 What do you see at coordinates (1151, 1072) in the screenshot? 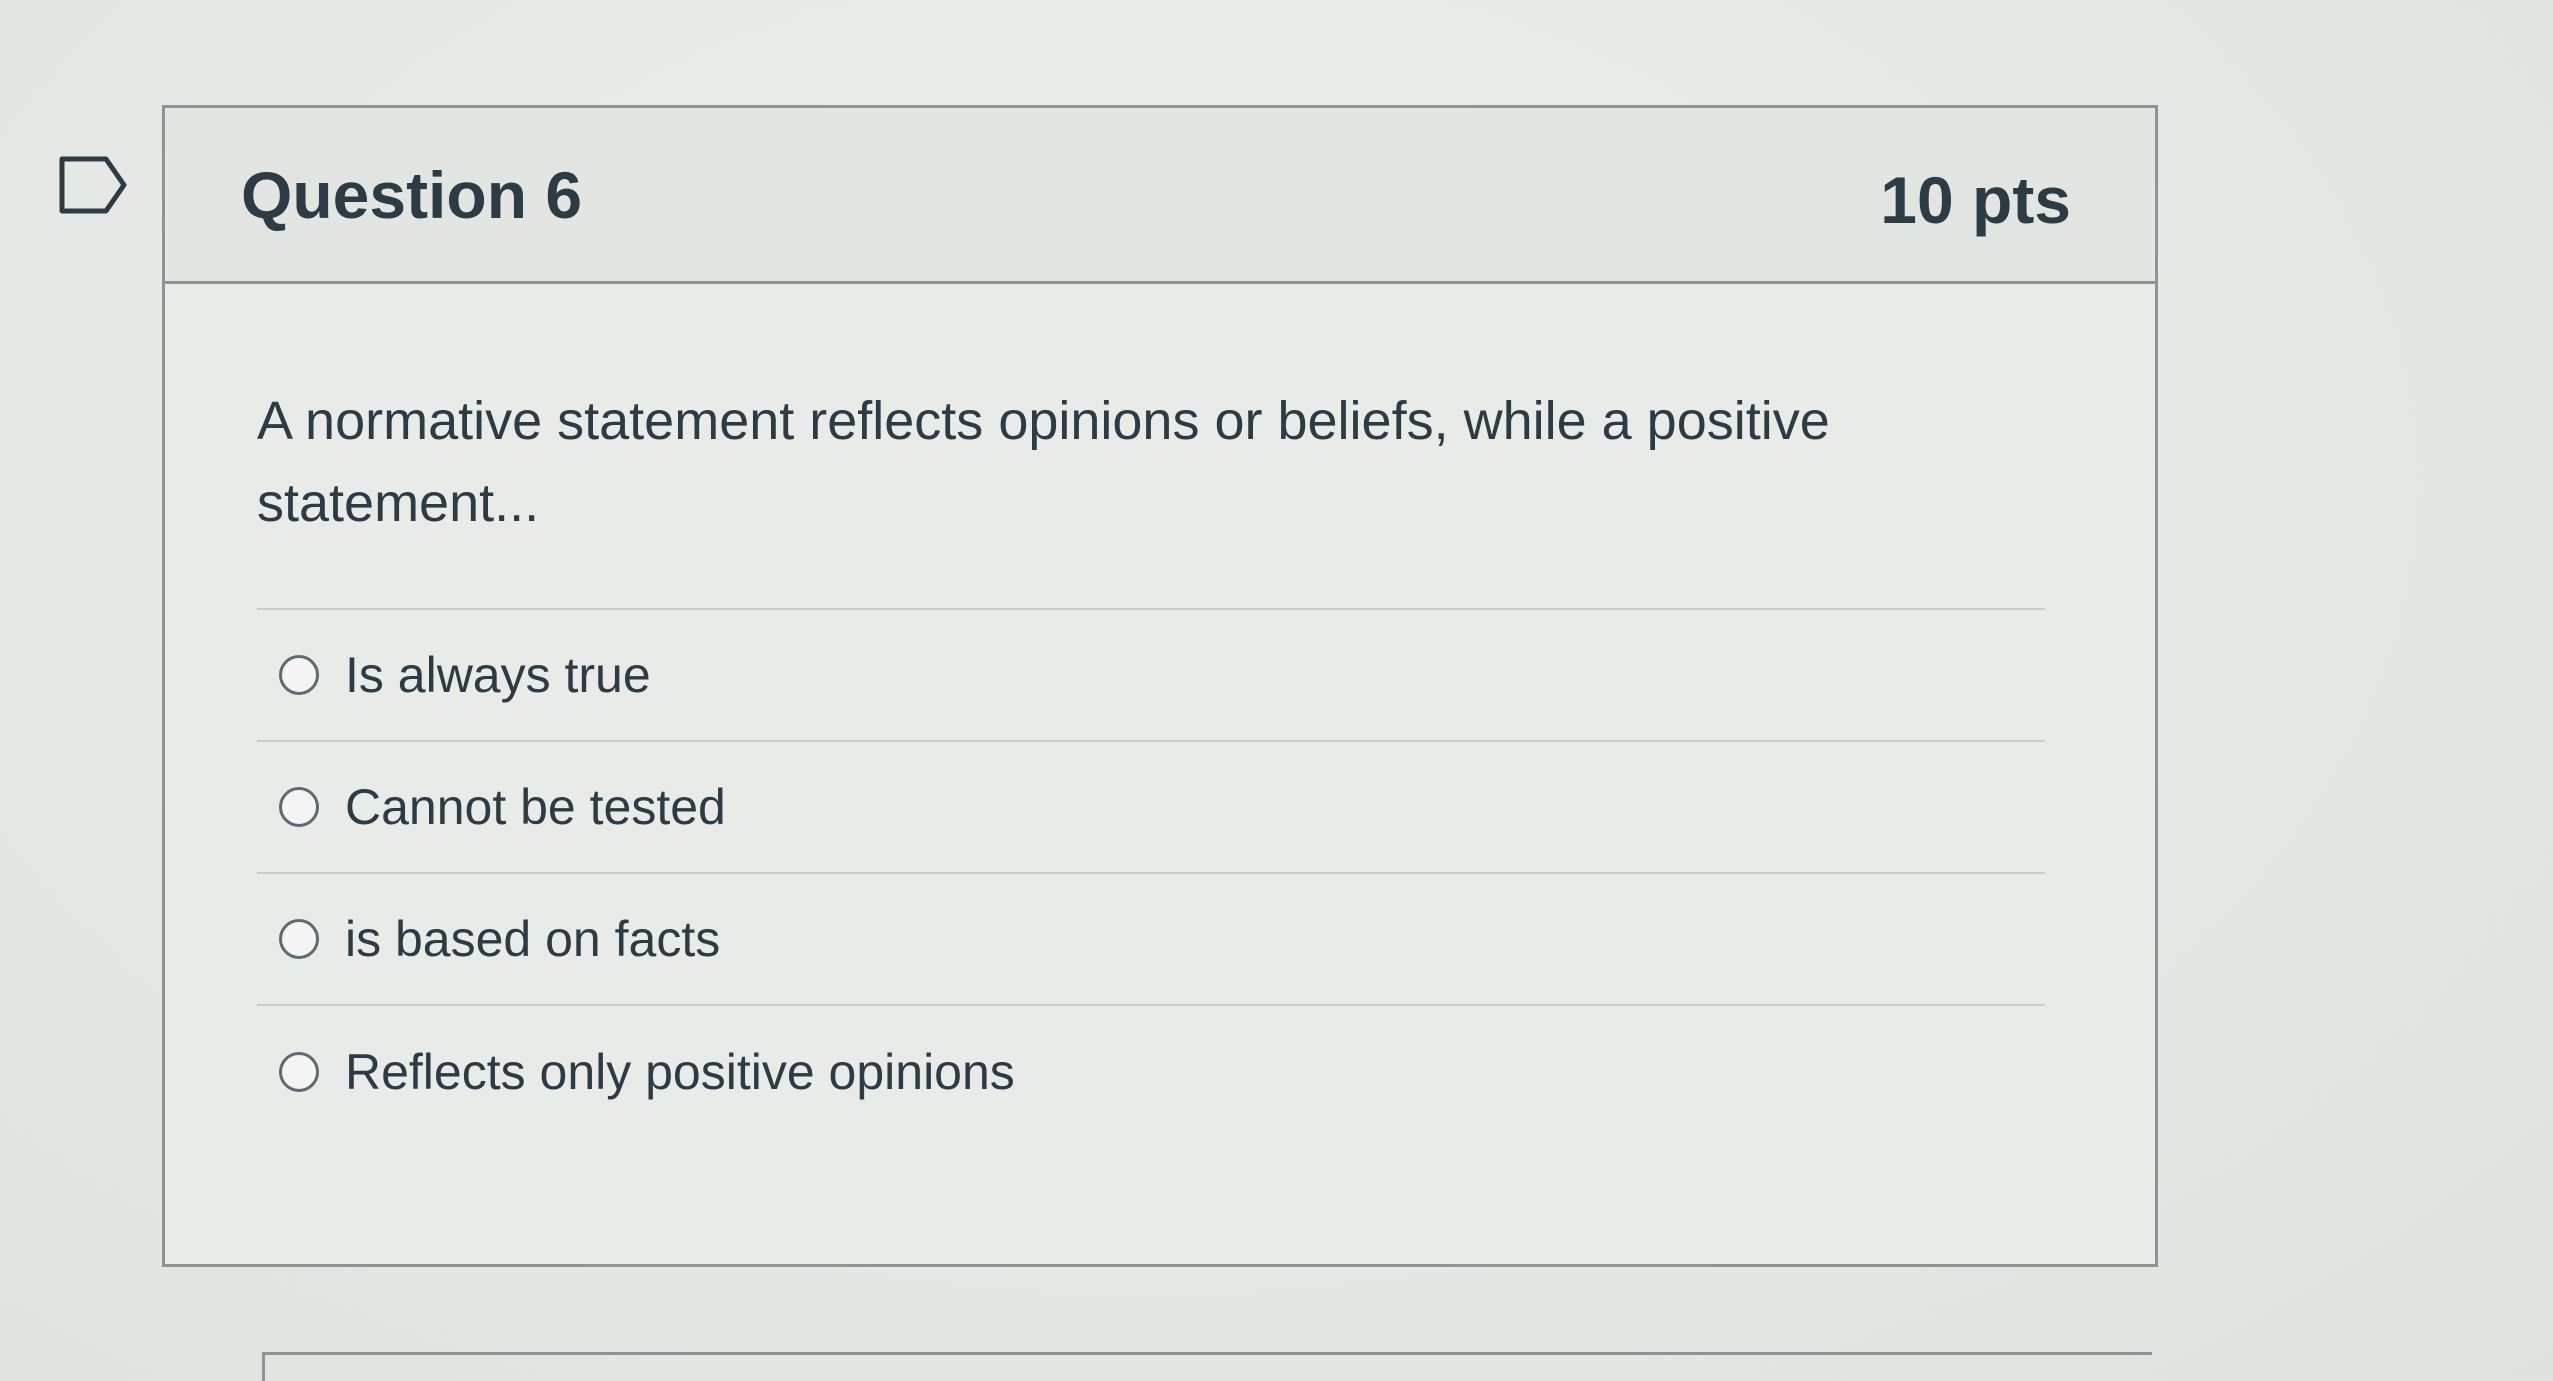
I see `answer-option: Reflects only positive opinions` at bounding box center [1151, 1072].